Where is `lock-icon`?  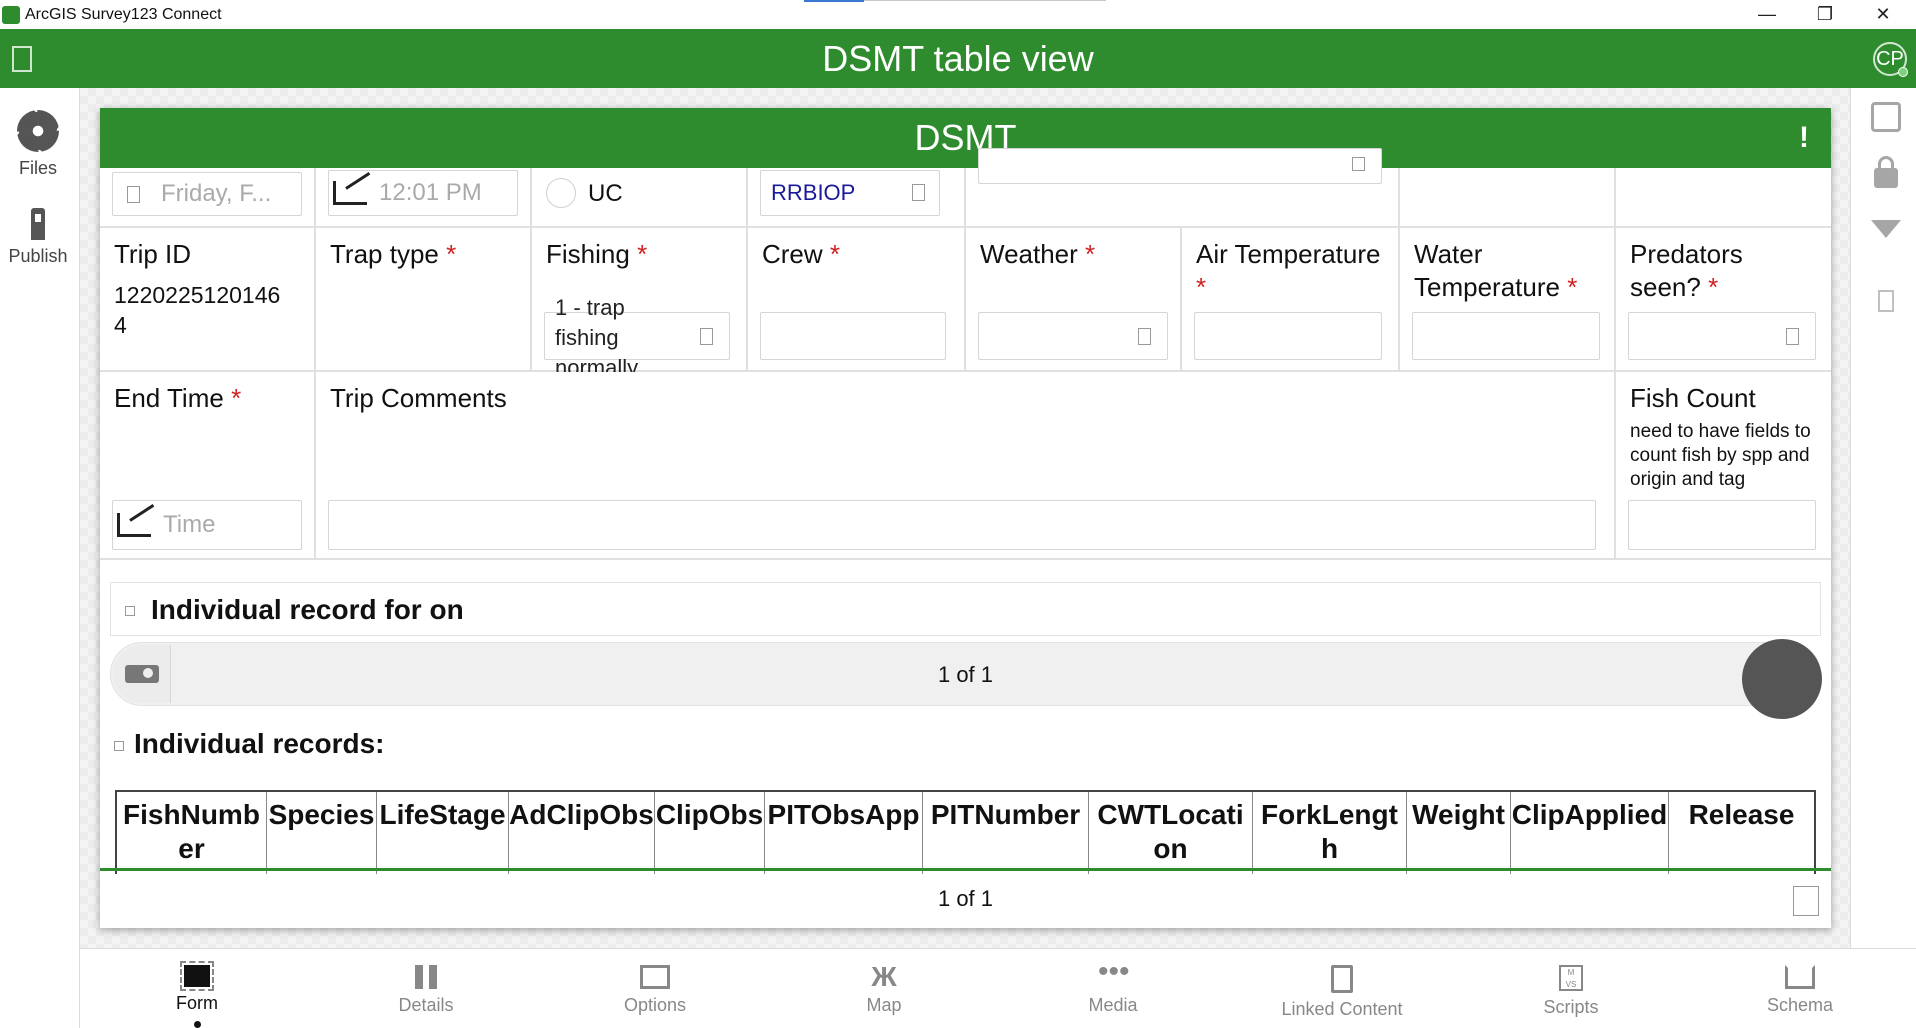
lock-icon is located at coordinates (1886, 172).